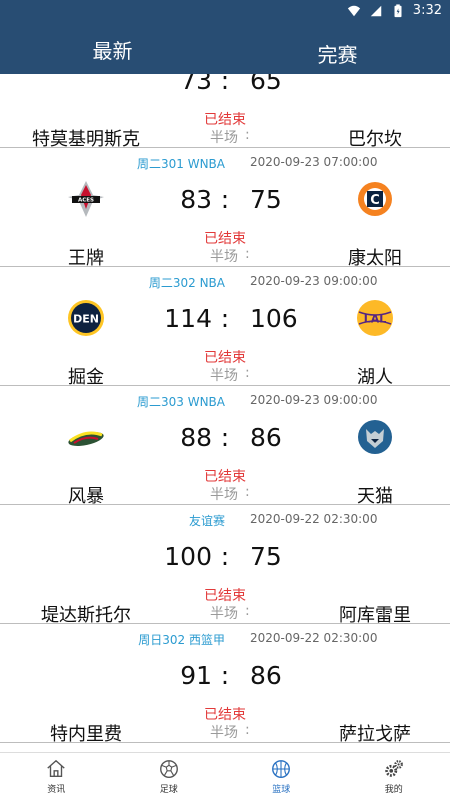  Describe the element at coordinates (376, 10) in the screenshot. I see `signal-icon` at that location.